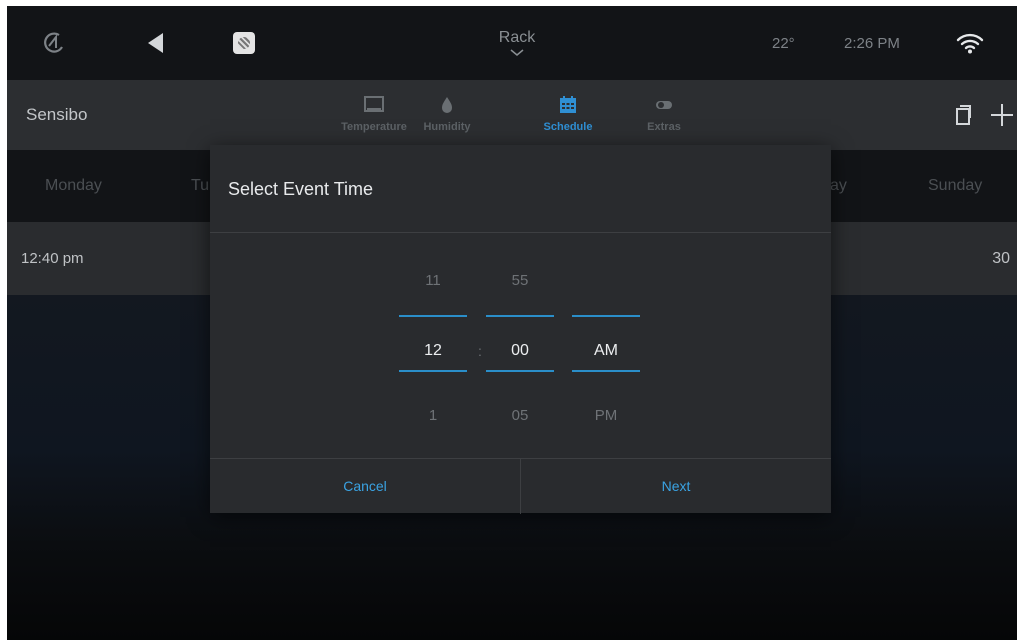 This screenshot has width=1021, height=640. Describe the element at coordinates (676, 486) in the screenshot. I see `next-button: Next` at that location.